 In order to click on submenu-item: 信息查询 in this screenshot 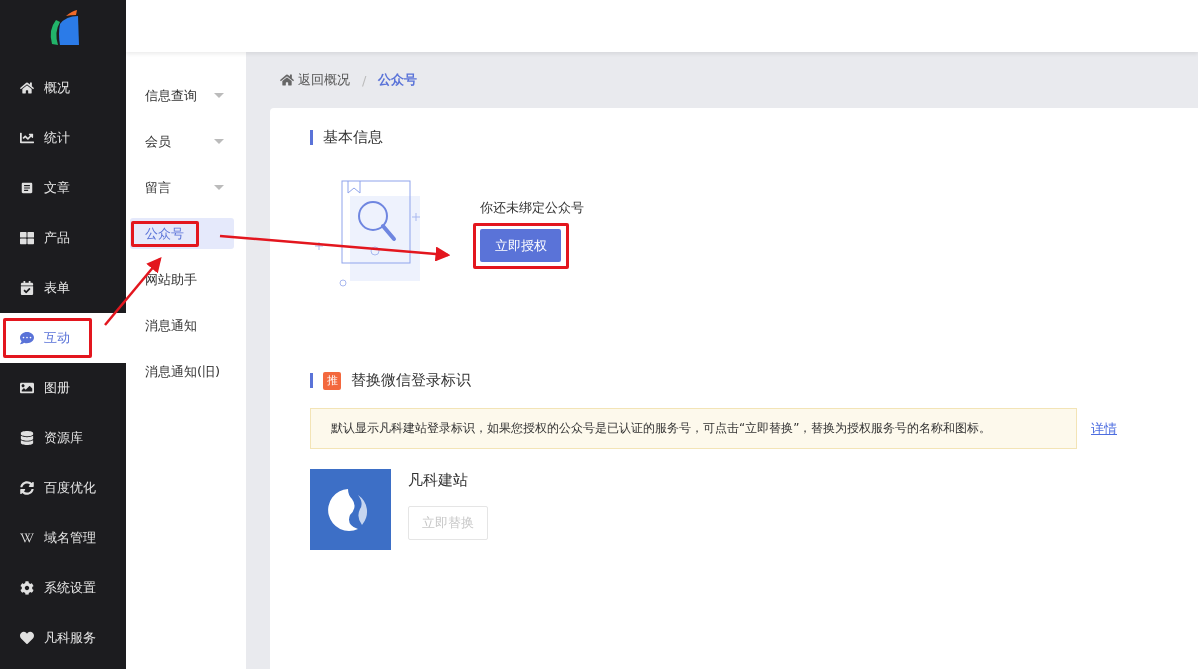, I will do `click(182, 95)`.